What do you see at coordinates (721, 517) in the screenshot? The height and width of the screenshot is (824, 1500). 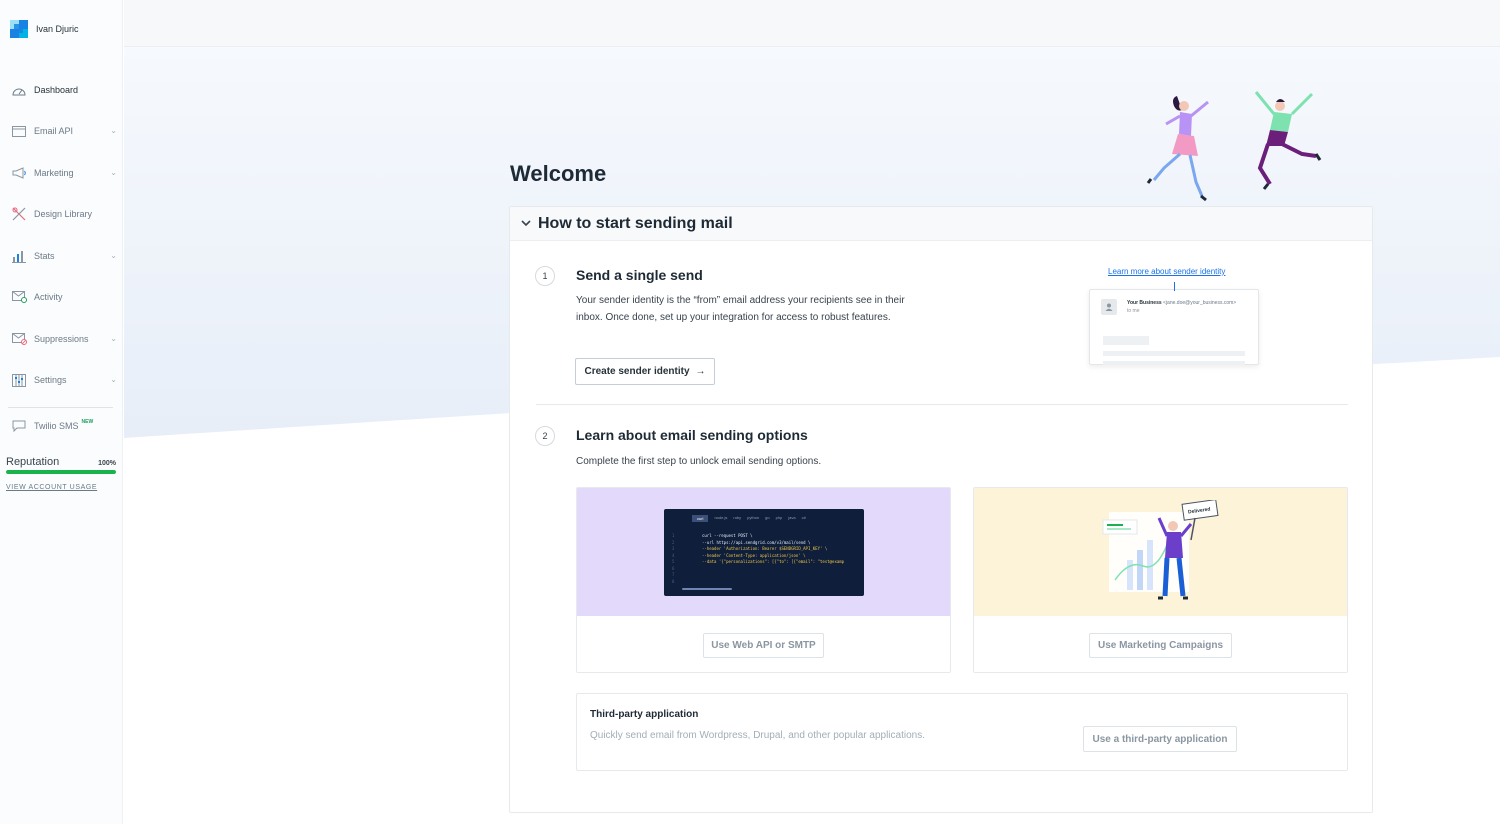 I see `code-tab: node.js` at bounding box center [721, 517].